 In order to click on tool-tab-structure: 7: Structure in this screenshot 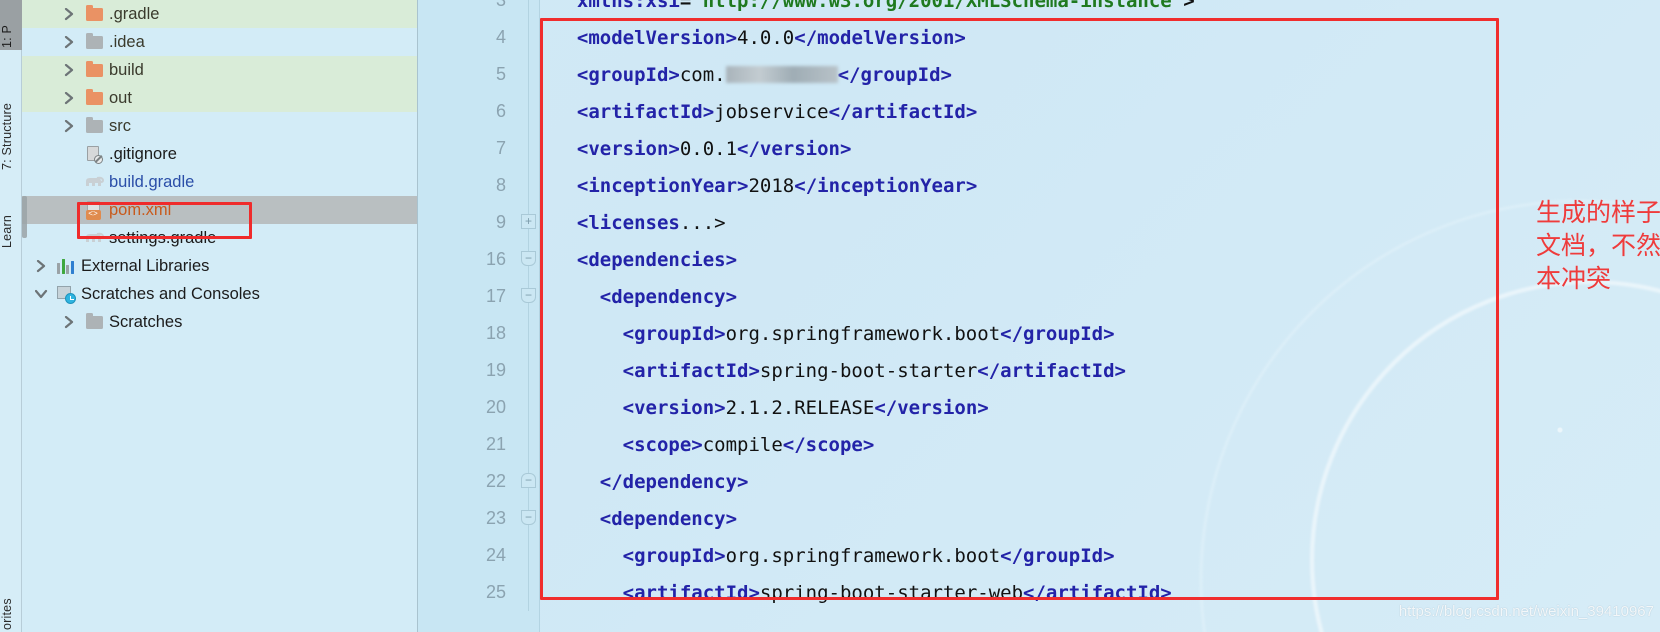, I will do `click(11, 116)`.